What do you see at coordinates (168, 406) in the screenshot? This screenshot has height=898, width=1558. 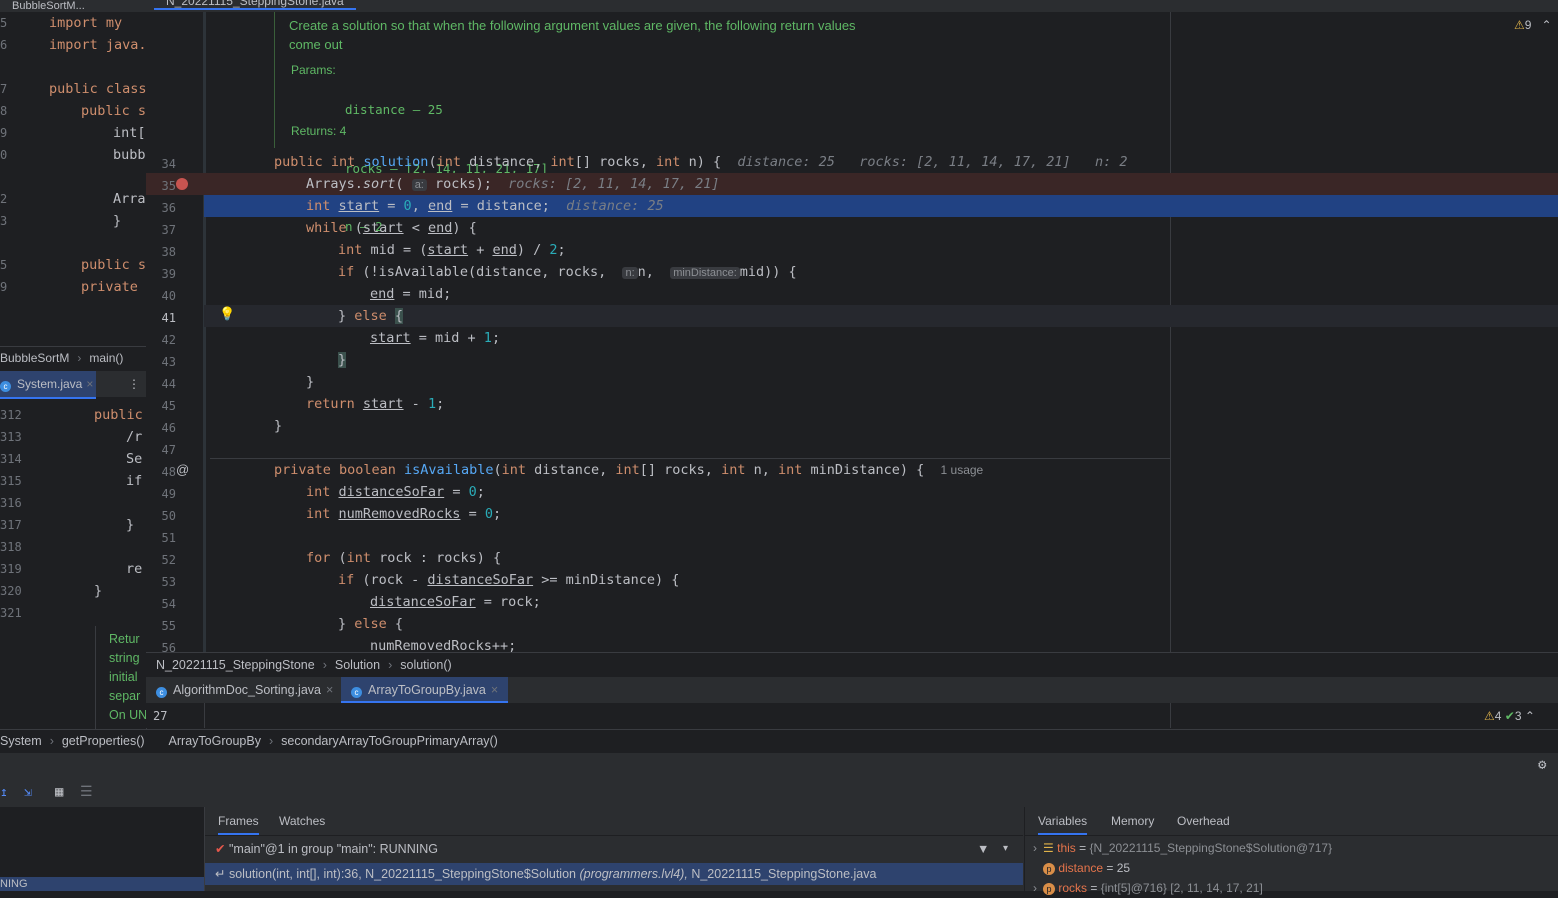 I see `line-number: 45` at bounding box center [168, 406].